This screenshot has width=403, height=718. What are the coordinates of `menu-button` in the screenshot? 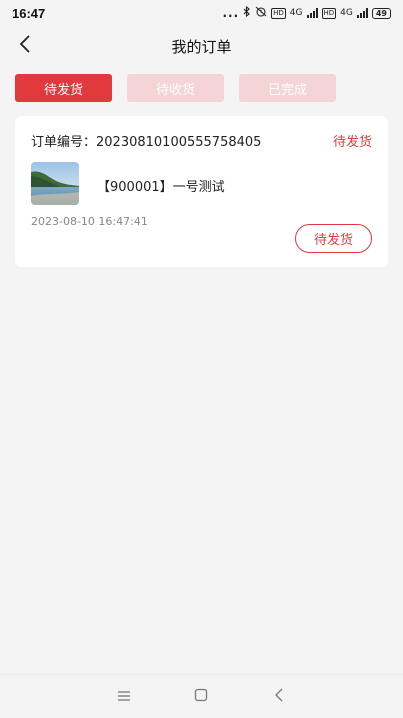 It's located at (124, 697).